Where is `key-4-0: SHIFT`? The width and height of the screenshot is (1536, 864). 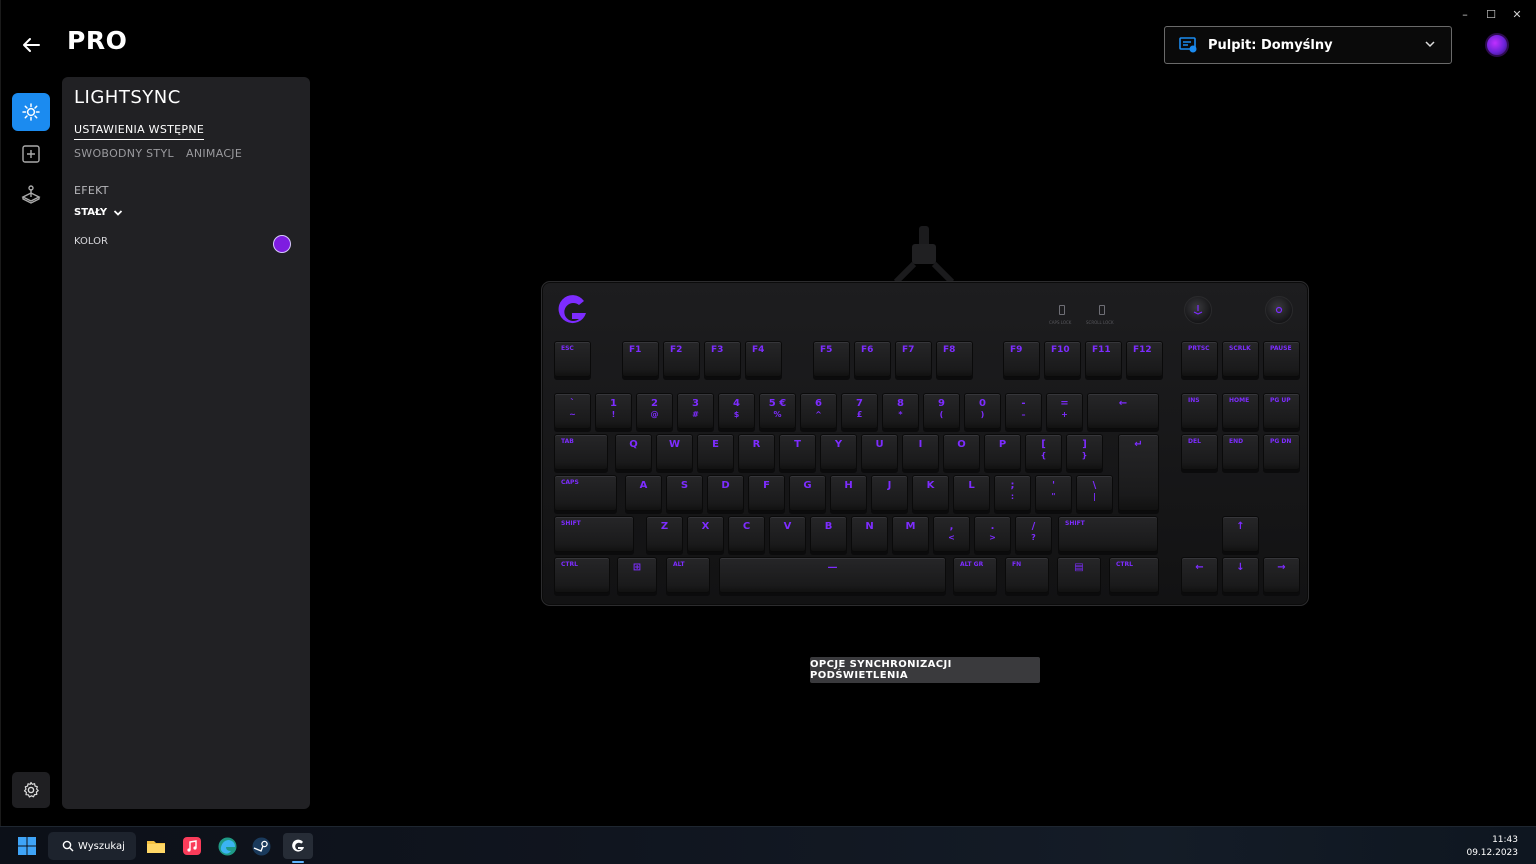 key-4-0: SHIFT is located at coordinates (594, 534).